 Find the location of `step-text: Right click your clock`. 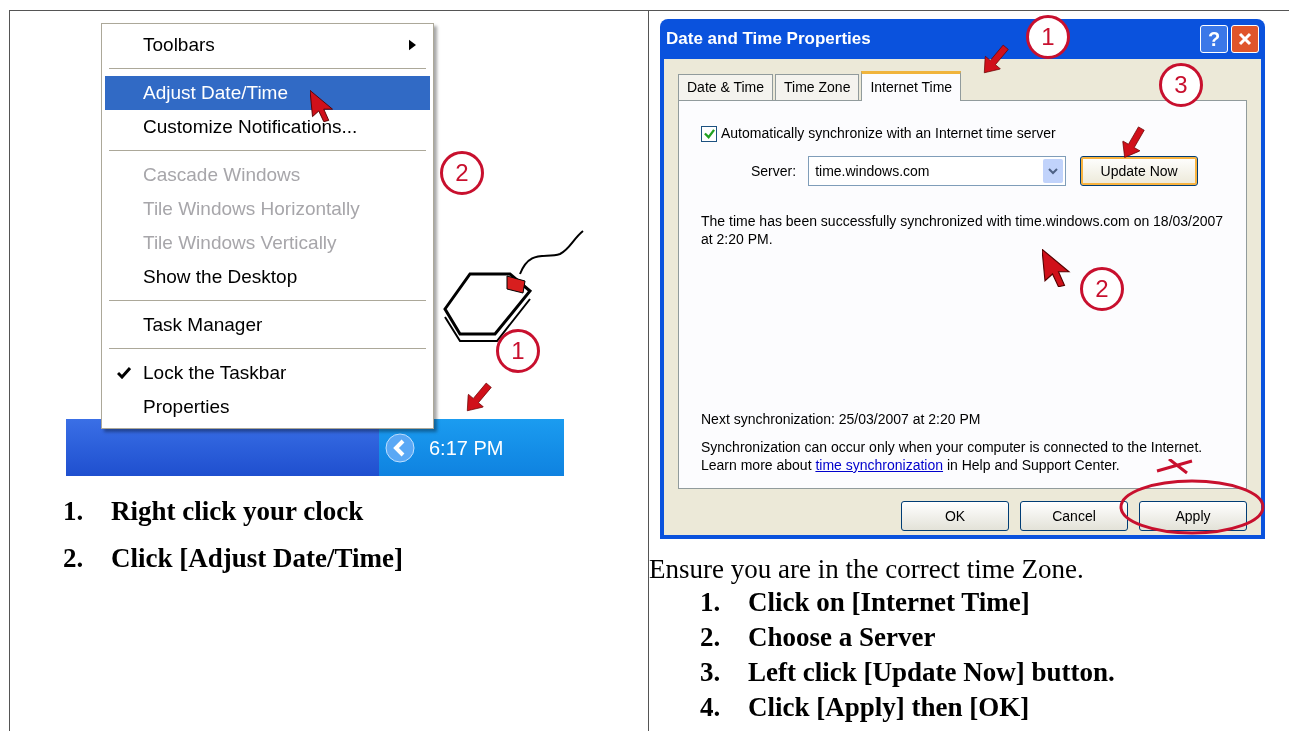

step-text: Right click your clock is located at coordinates (237, 511).